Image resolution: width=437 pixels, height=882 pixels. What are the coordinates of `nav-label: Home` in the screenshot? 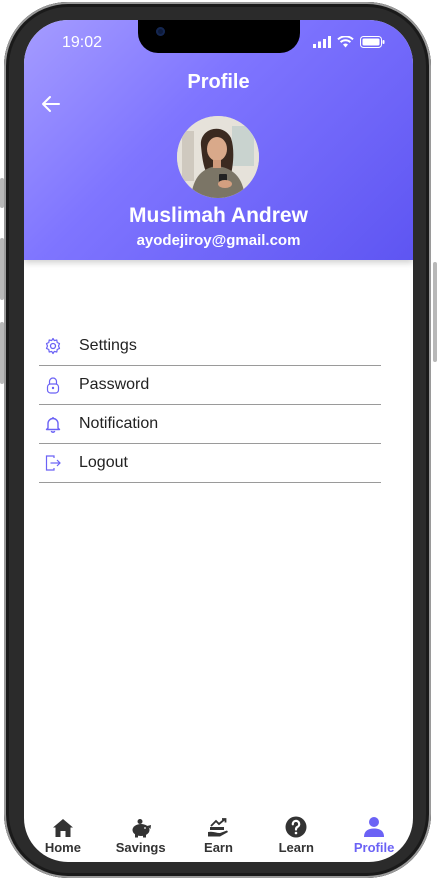 It's located at (62, 847).